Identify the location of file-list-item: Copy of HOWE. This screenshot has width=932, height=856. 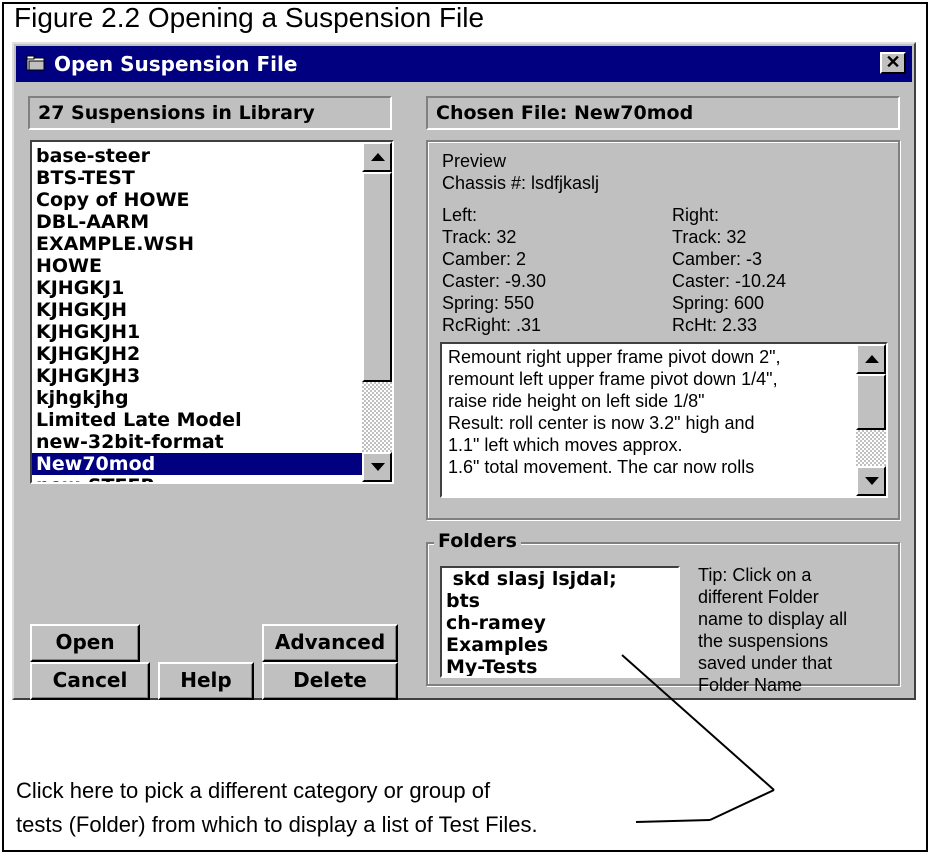
(197, 200).